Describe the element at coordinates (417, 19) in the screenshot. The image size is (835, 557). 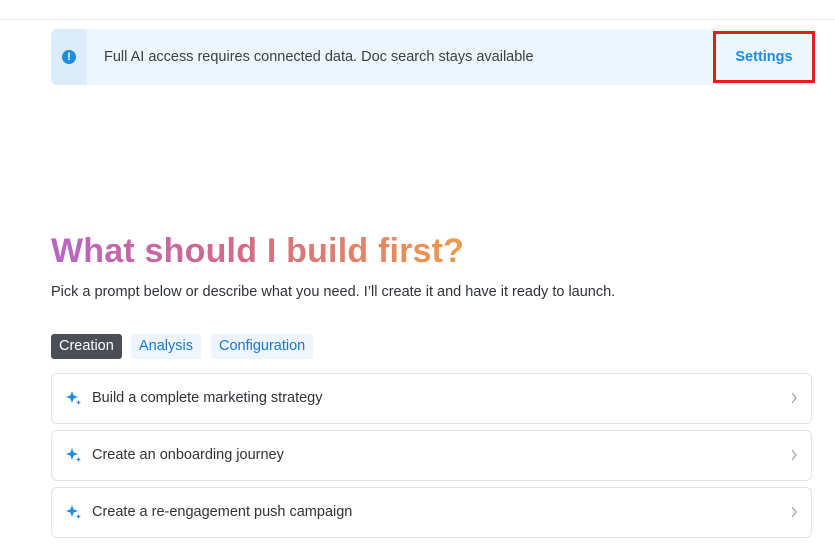
I see `header-divider` at that location.